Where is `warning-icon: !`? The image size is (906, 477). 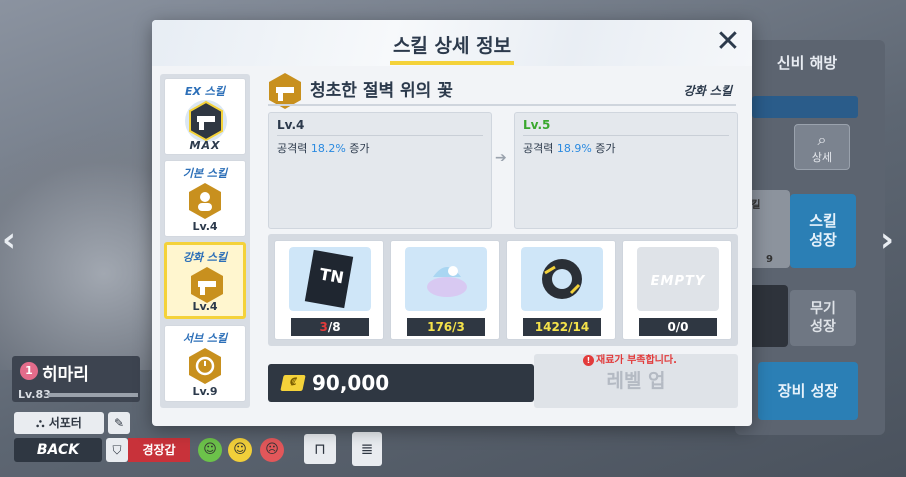
warning-icon: ! is located at coordinates (588, 360).